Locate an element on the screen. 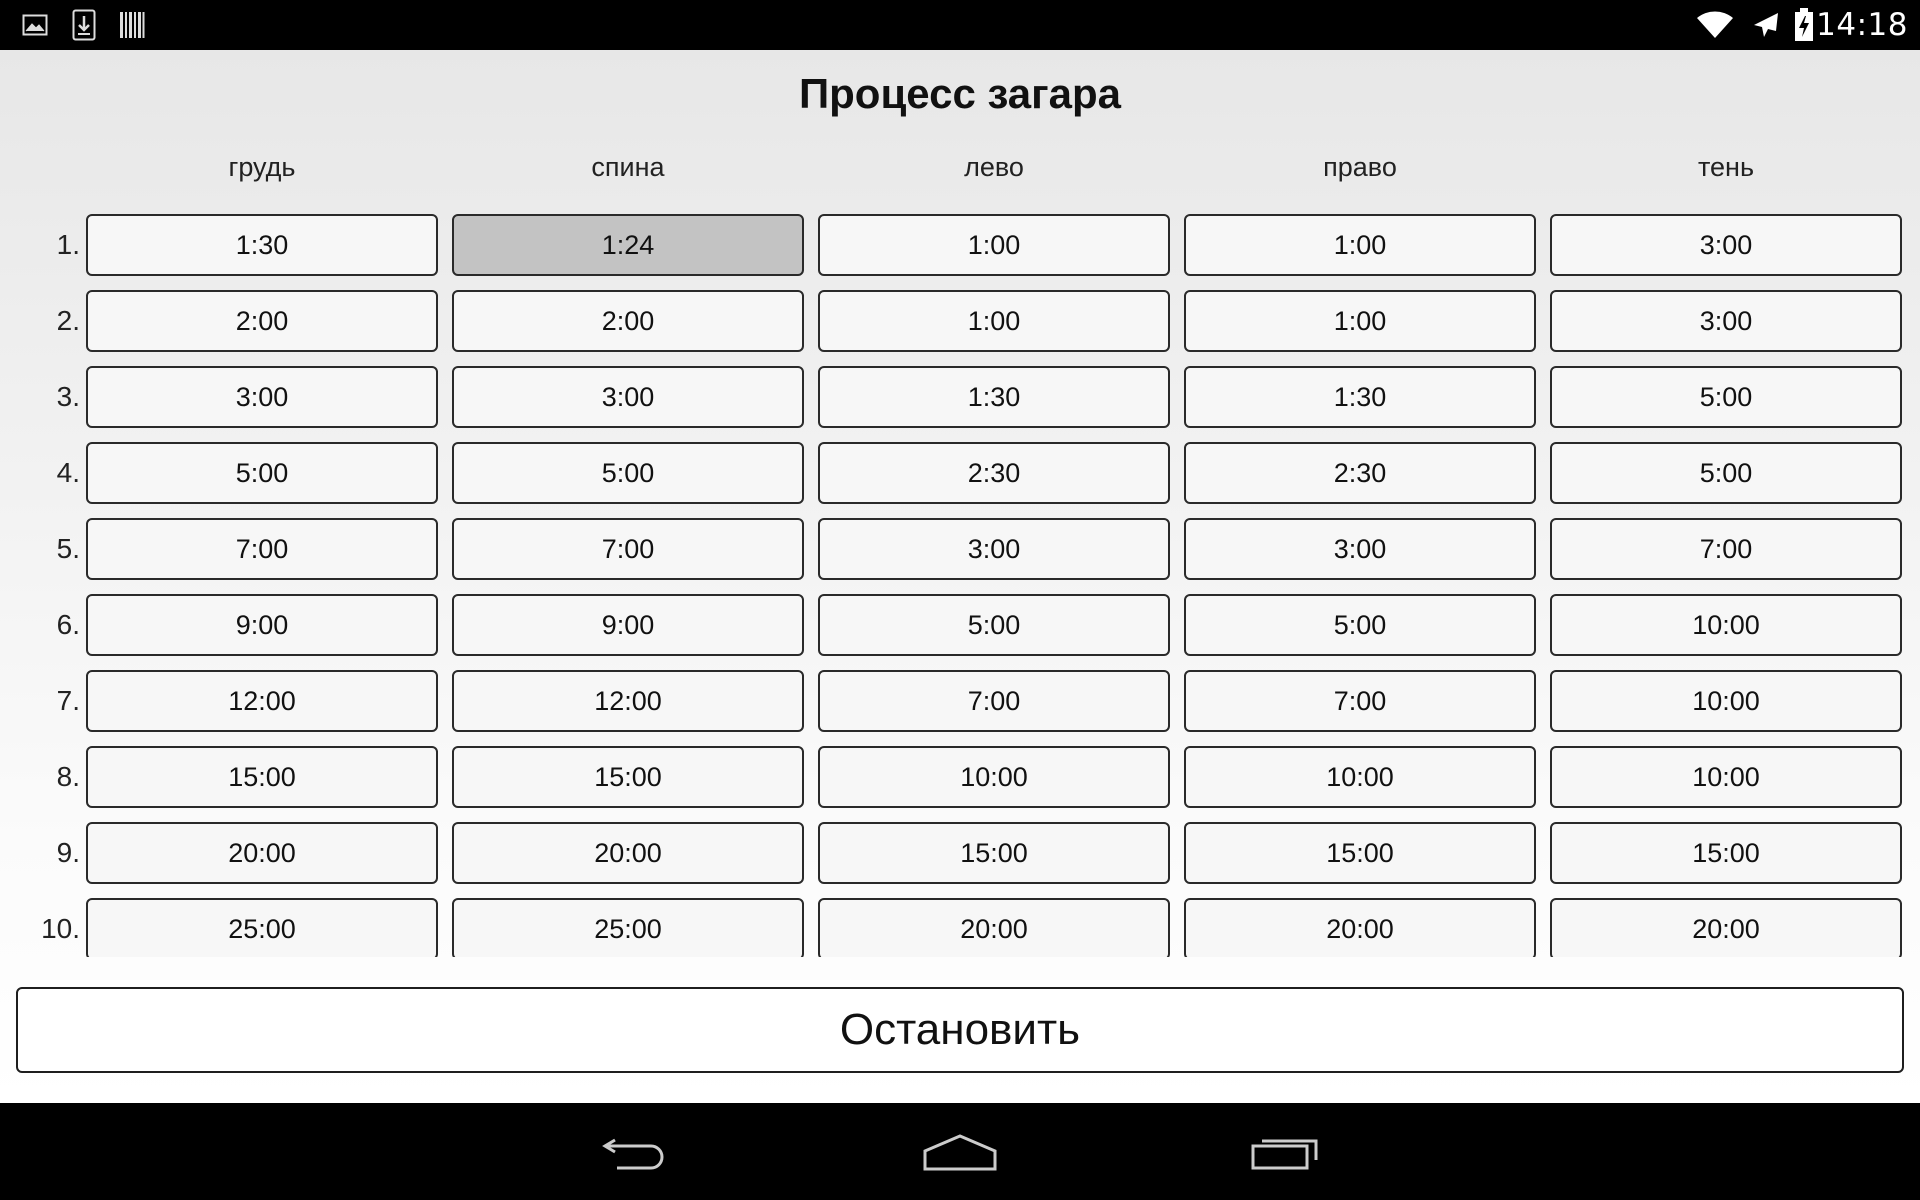 This screenshot has height=1200, width=1920. time-cell-right-7: 7:00 is located at coordinates (1360, 701).